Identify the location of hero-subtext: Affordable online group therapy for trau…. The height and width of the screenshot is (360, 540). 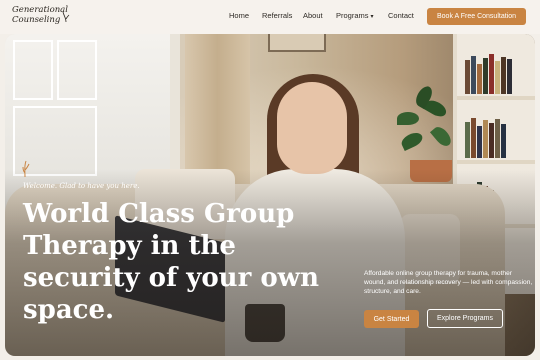
(448, 282).